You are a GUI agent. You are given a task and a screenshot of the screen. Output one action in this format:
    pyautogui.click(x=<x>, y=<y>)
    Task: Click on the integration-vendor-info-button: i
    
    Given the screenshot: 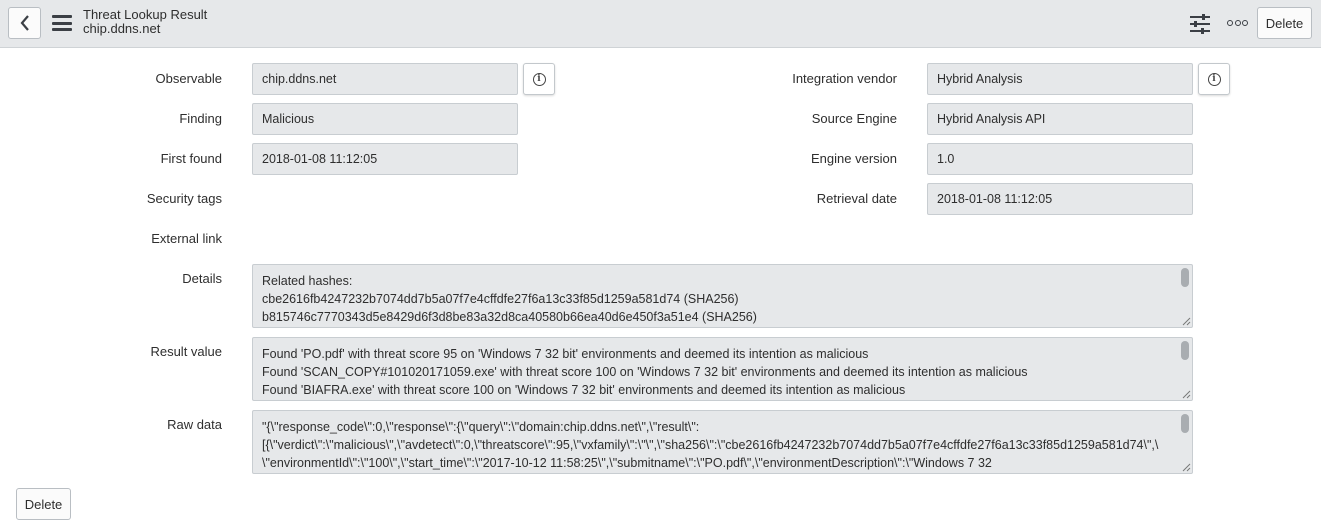 What is the action you would take?
    pyautogui.click(x=1214, y=79)
    